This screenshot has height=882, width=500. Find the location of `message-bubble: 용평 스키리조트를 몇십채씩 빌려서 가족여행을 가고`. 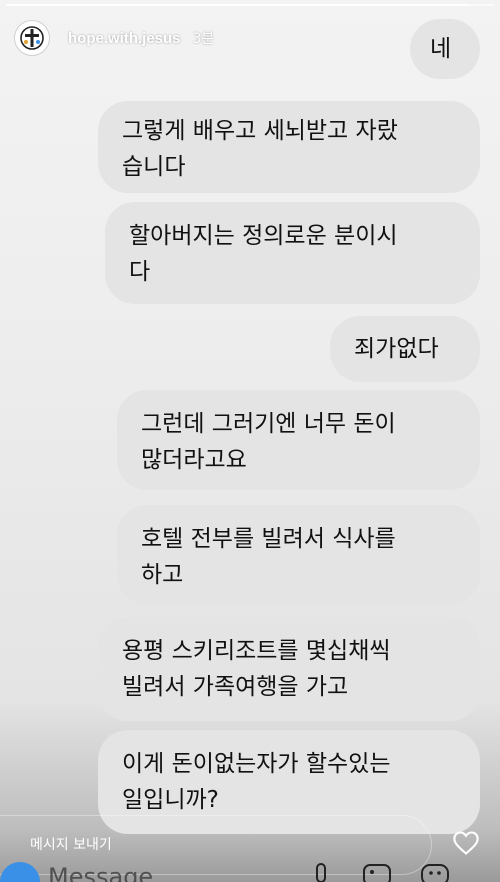

message-bubble: 용평 스키리조트를 몇십채씩 빌려서 가족여행을 가고 is located at coordinates (289, 669).